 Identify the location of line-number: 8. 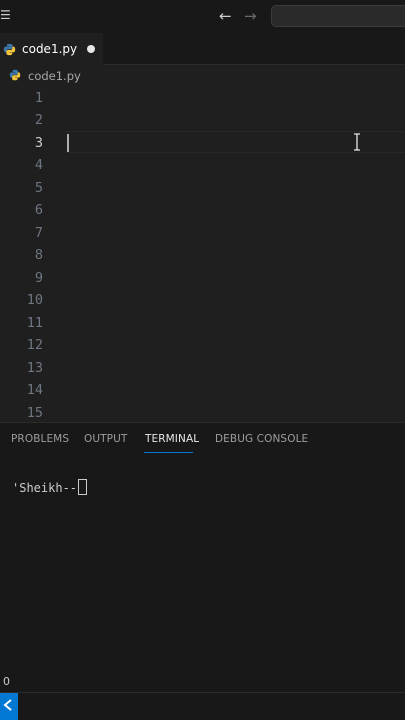
(38, 255).